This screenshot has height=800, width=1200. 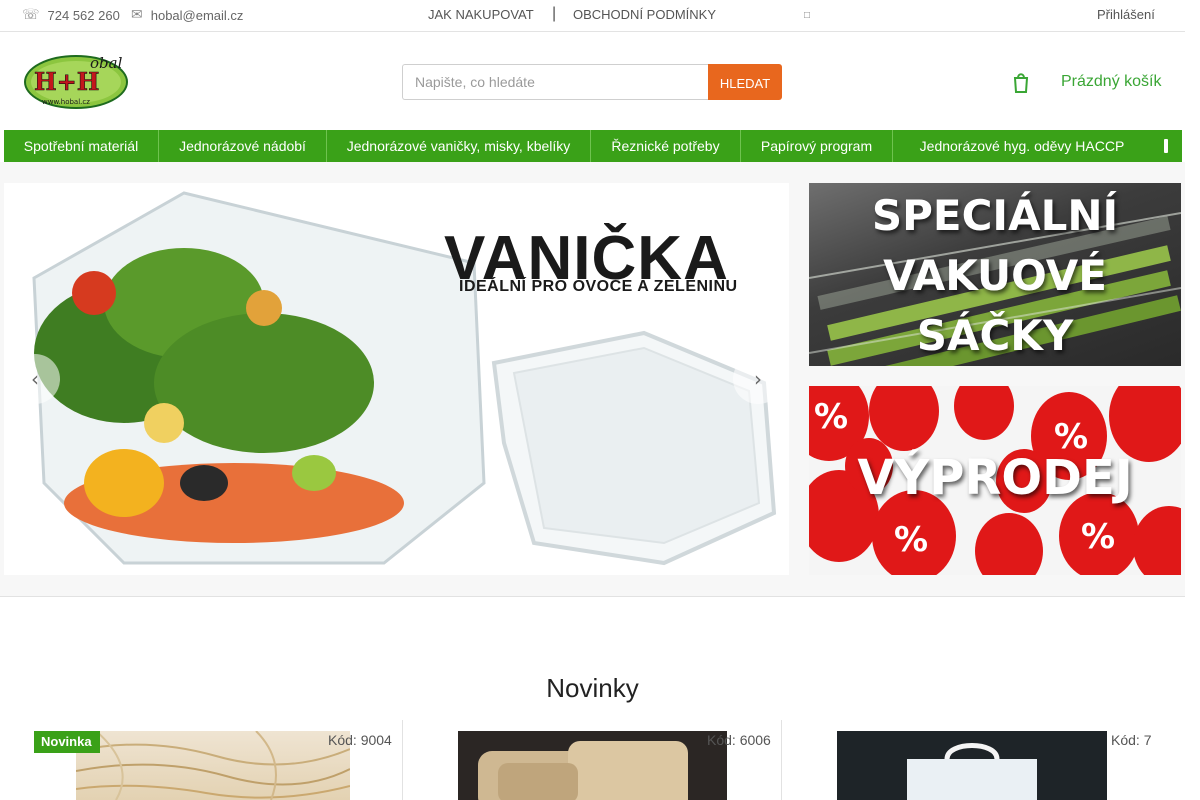 What do you see at coordinates (35, 379) in the screenshot?
I see `chevron-left-icon: ‹` at bounding box center [35, 379].